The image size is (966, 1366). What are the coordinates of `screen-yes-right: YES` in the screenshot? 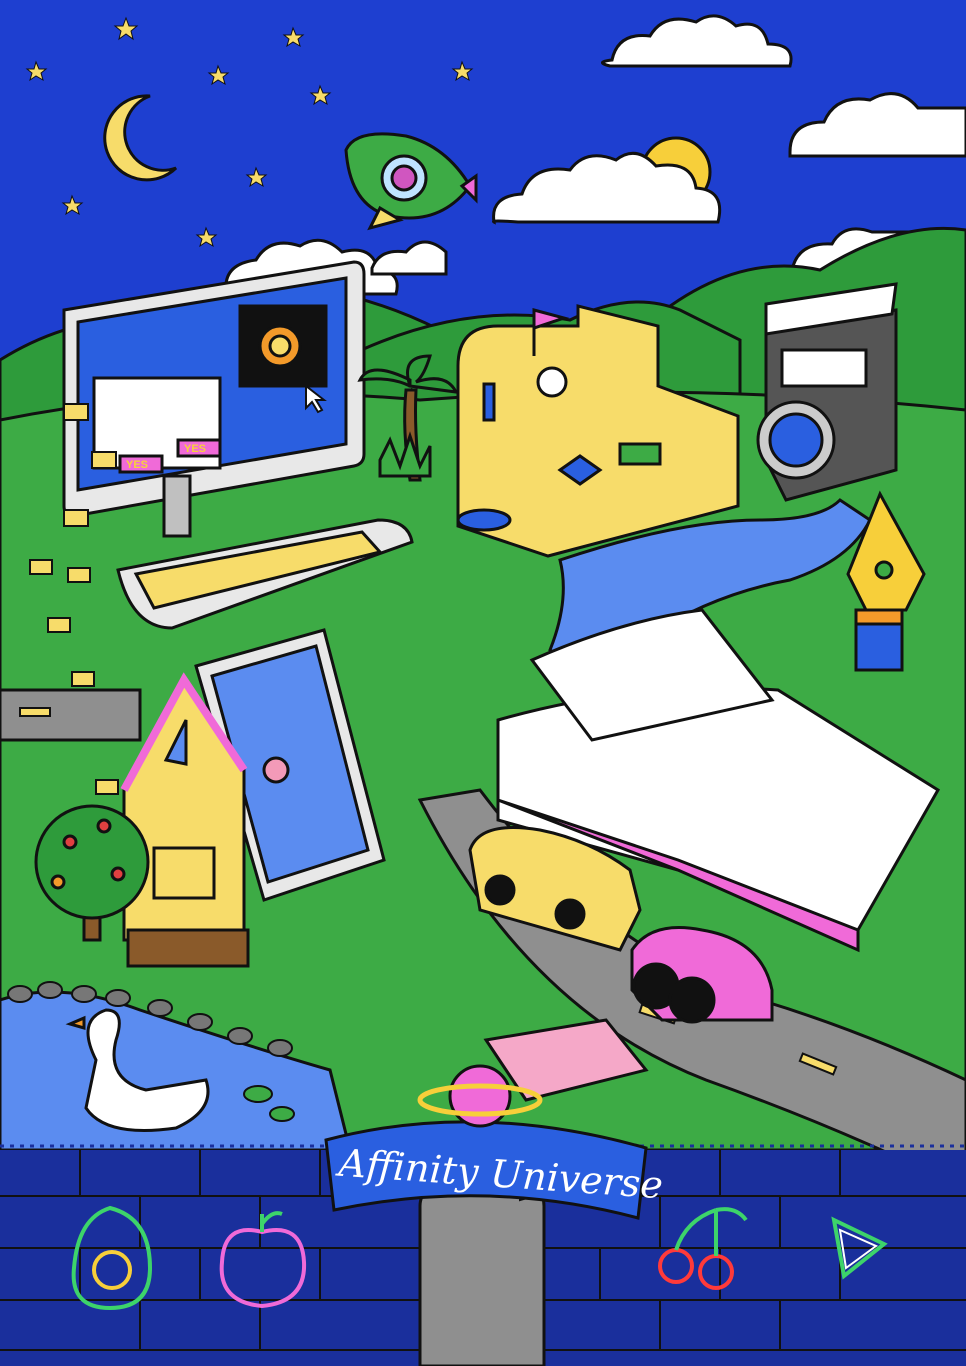 It's located at (195, 449).